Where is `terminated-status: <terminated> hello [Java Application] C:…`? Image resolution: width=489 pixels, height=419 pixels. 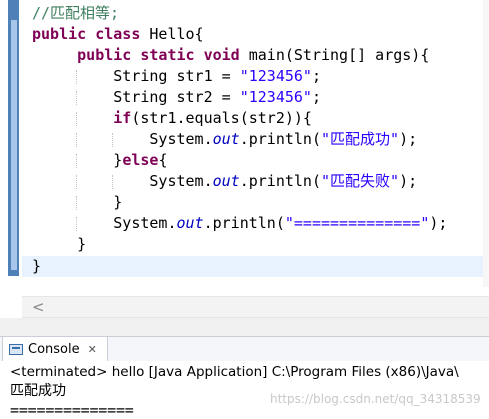 terminated-status: <terminated> hello [Java Application] C:… is located at coordinates (234, 372).